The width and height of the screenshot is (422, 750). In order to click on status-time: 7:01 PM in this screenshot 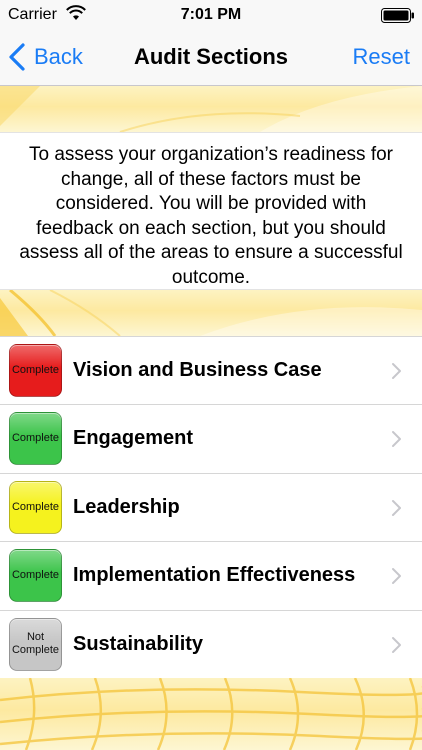, I will do `click(211, 14)`.